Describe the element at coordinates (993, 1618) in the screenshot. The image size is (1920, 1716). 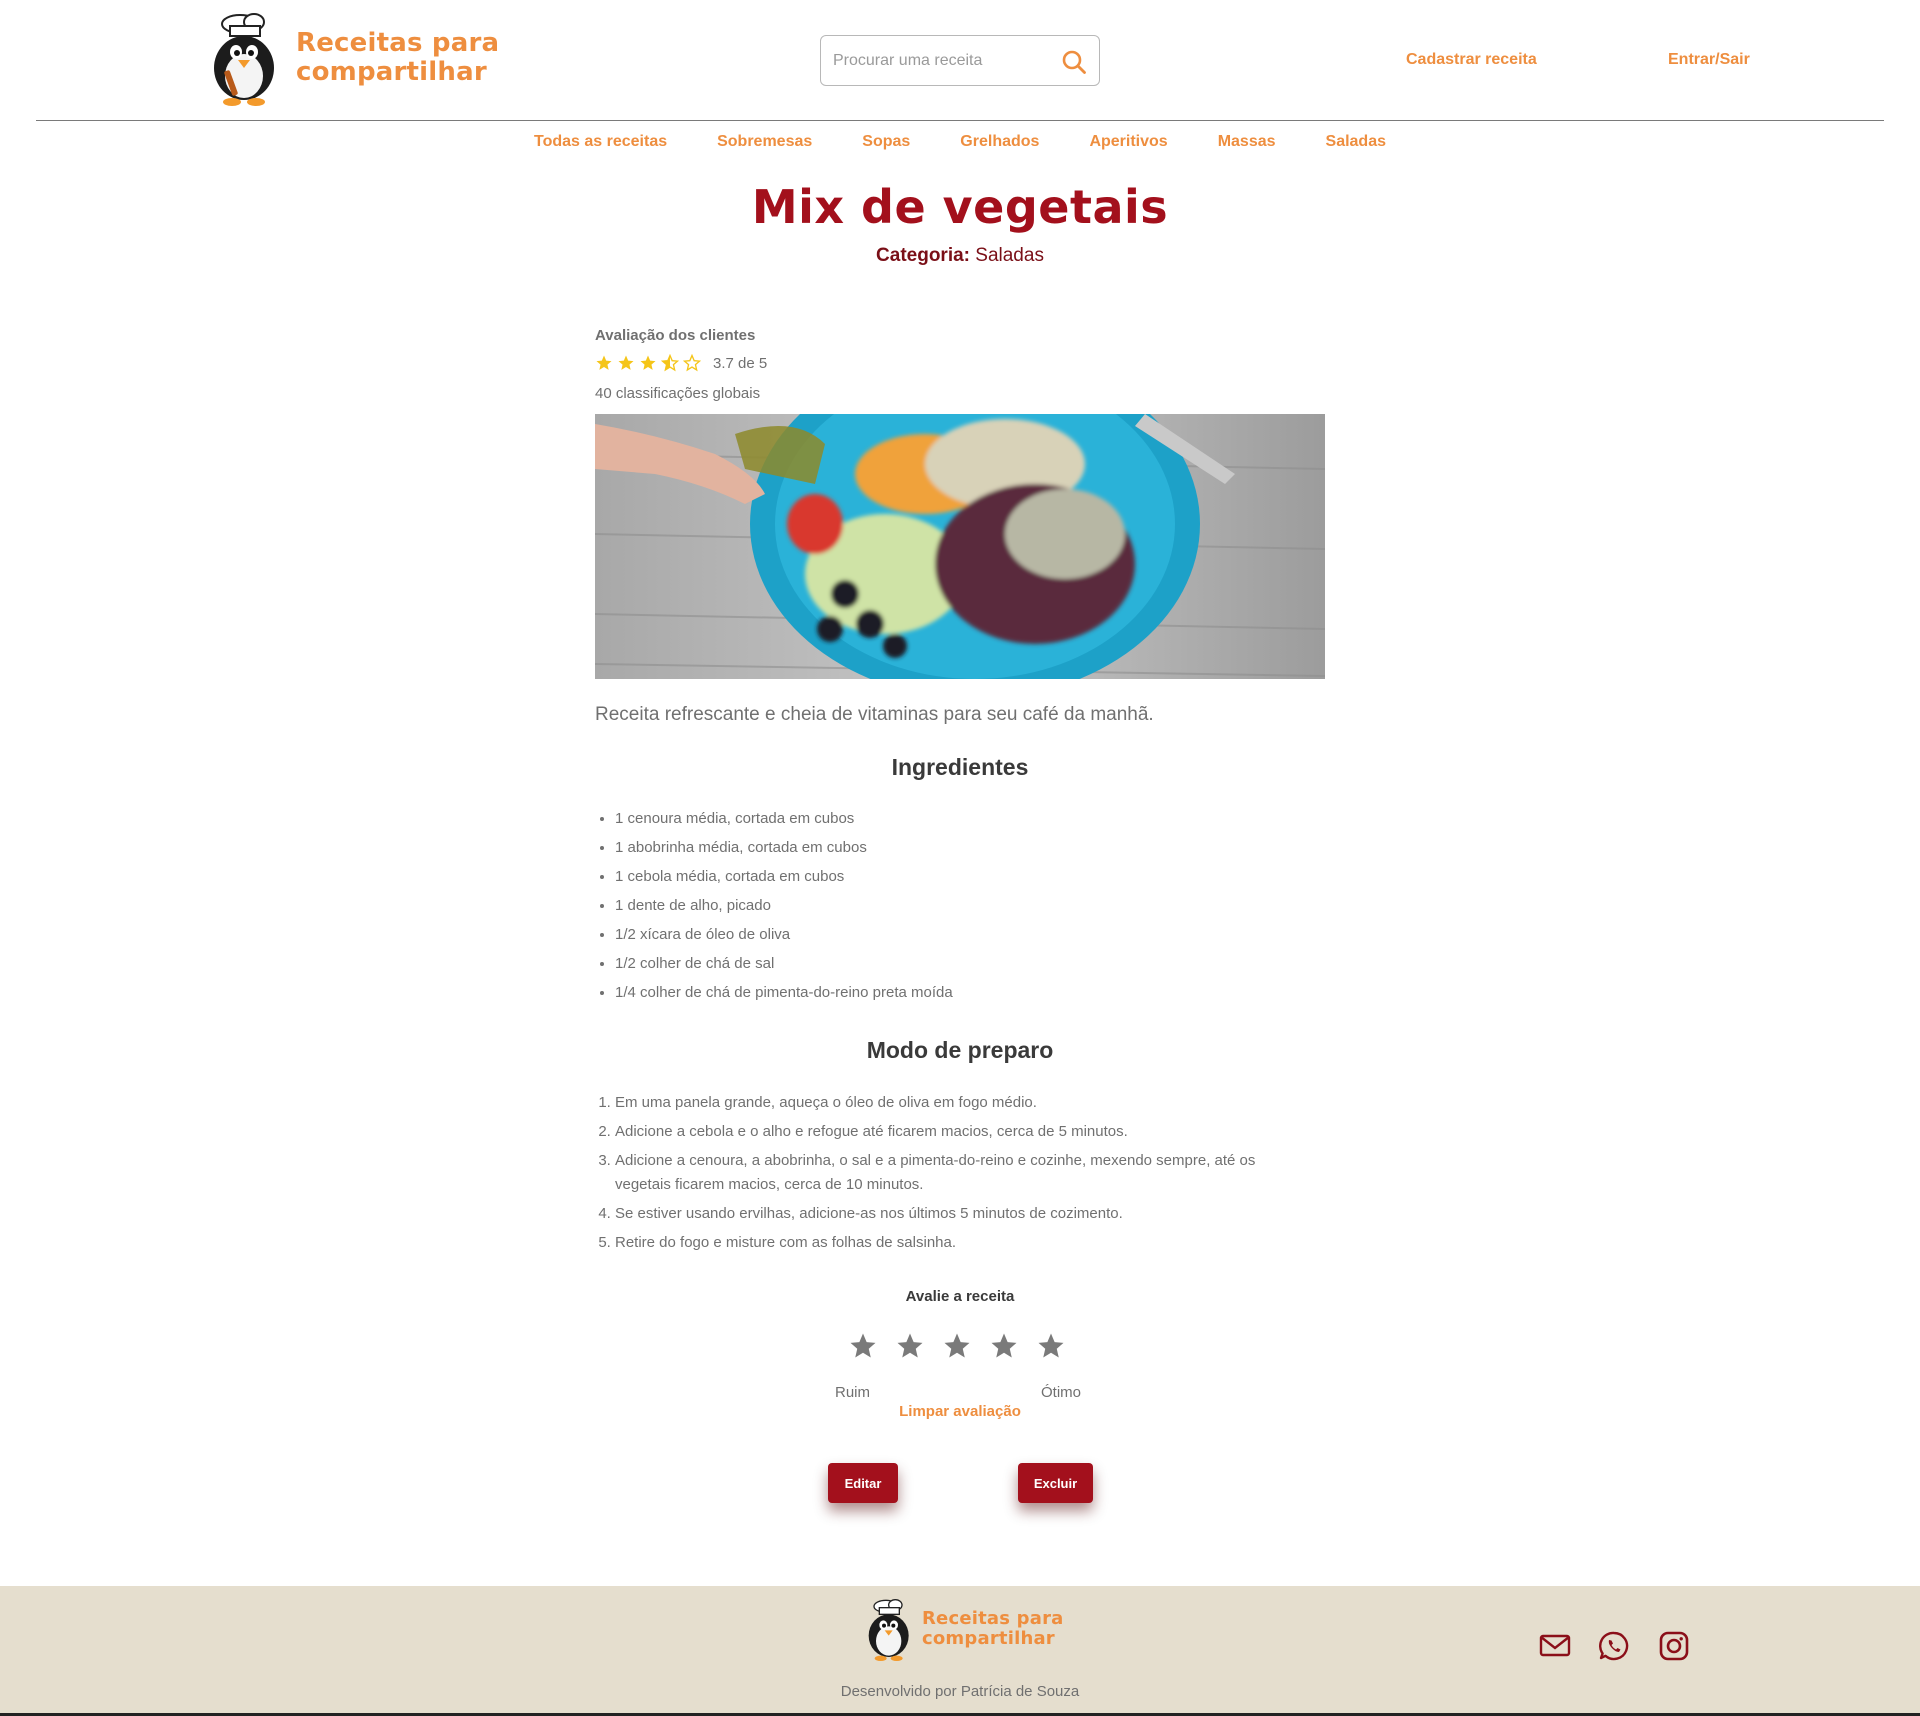
I see `footer-logo-line-1: Receitas para` at that location.